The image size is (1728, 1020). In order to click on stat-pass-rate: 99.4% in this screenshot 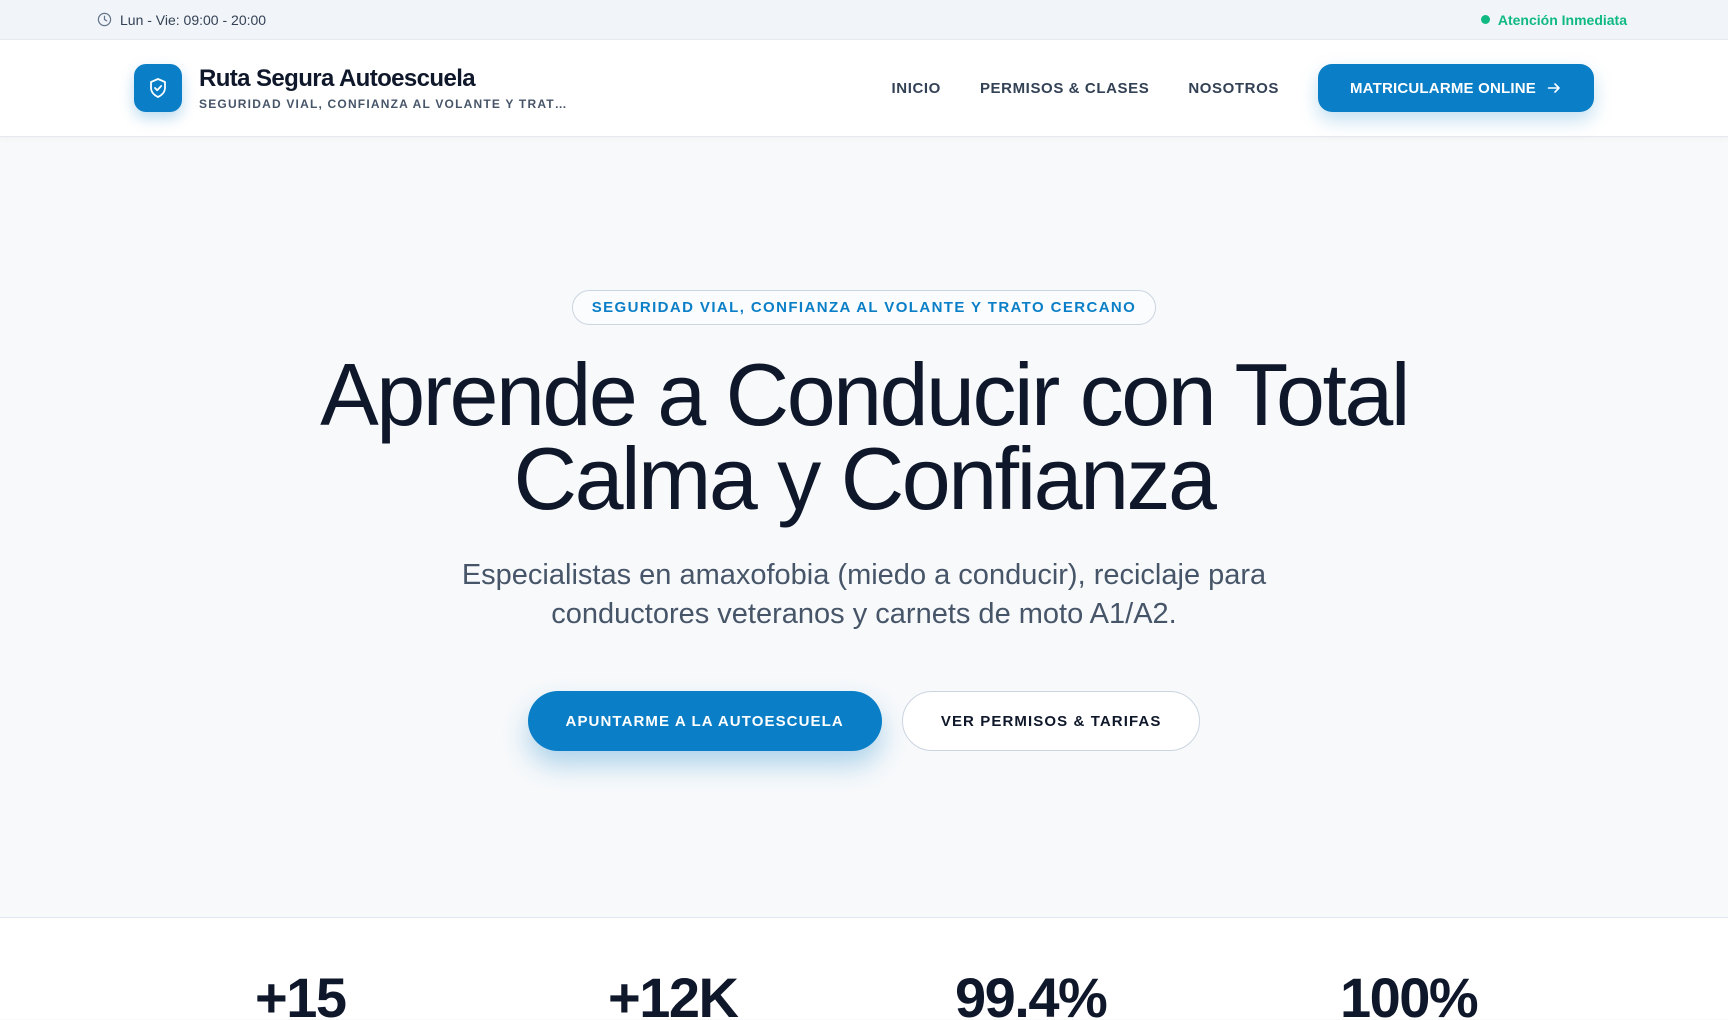, I will do `click(1031, 993)`.